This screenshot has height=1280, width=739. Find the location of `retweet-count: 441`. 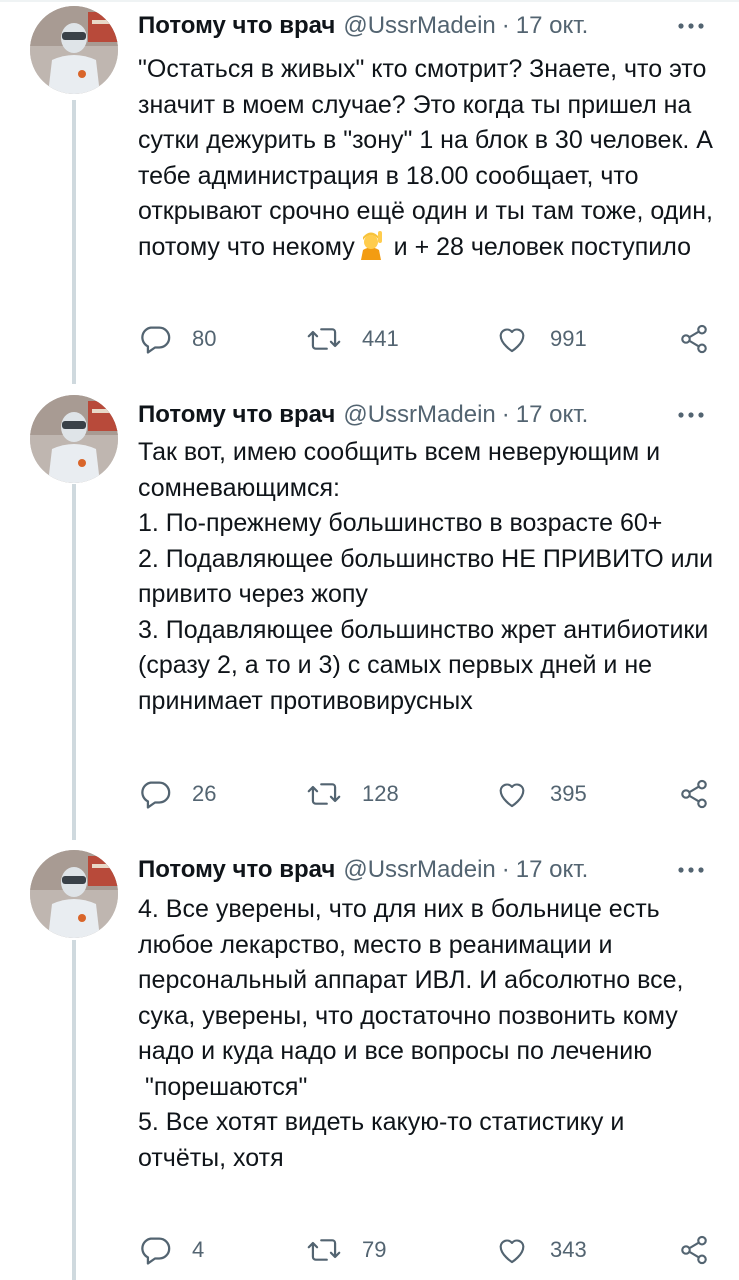

retweet-count: 441 is located at coordinates (380, 338).